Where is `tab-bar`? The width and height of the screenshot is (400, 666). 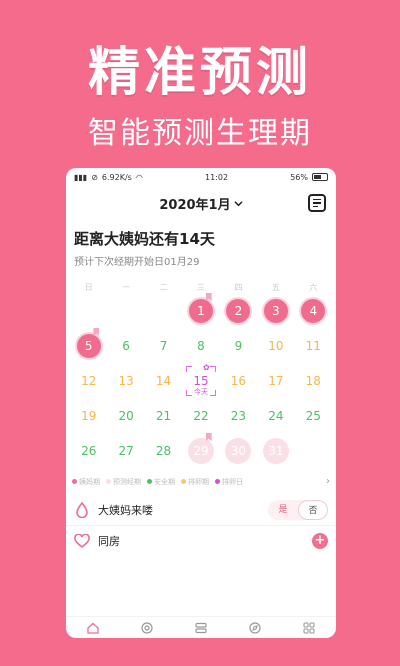
tab-bar is located at coordinates (201, 627).